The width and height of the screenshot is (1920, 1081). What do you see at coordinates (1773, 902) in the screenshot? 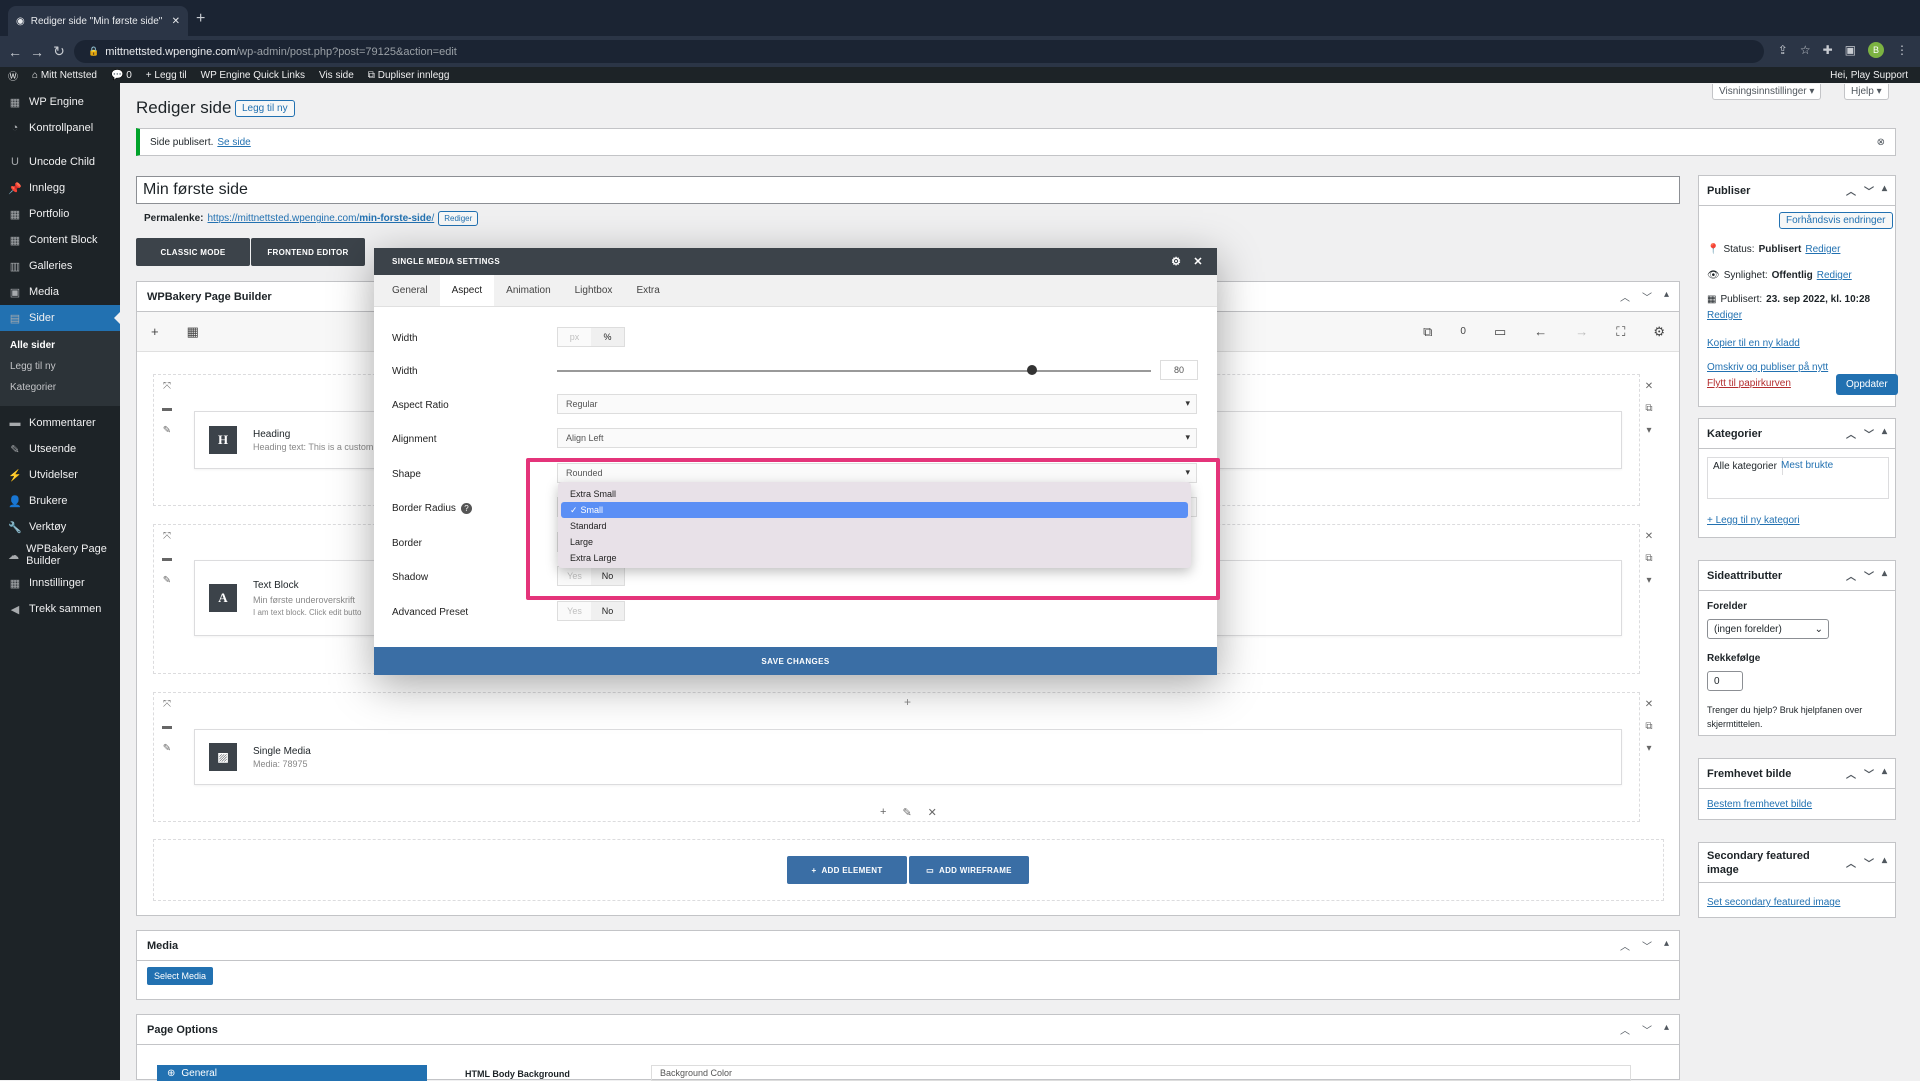
I see `set-secondary-image-link: Set secondary featured image` at bounding box center [1773, 902].